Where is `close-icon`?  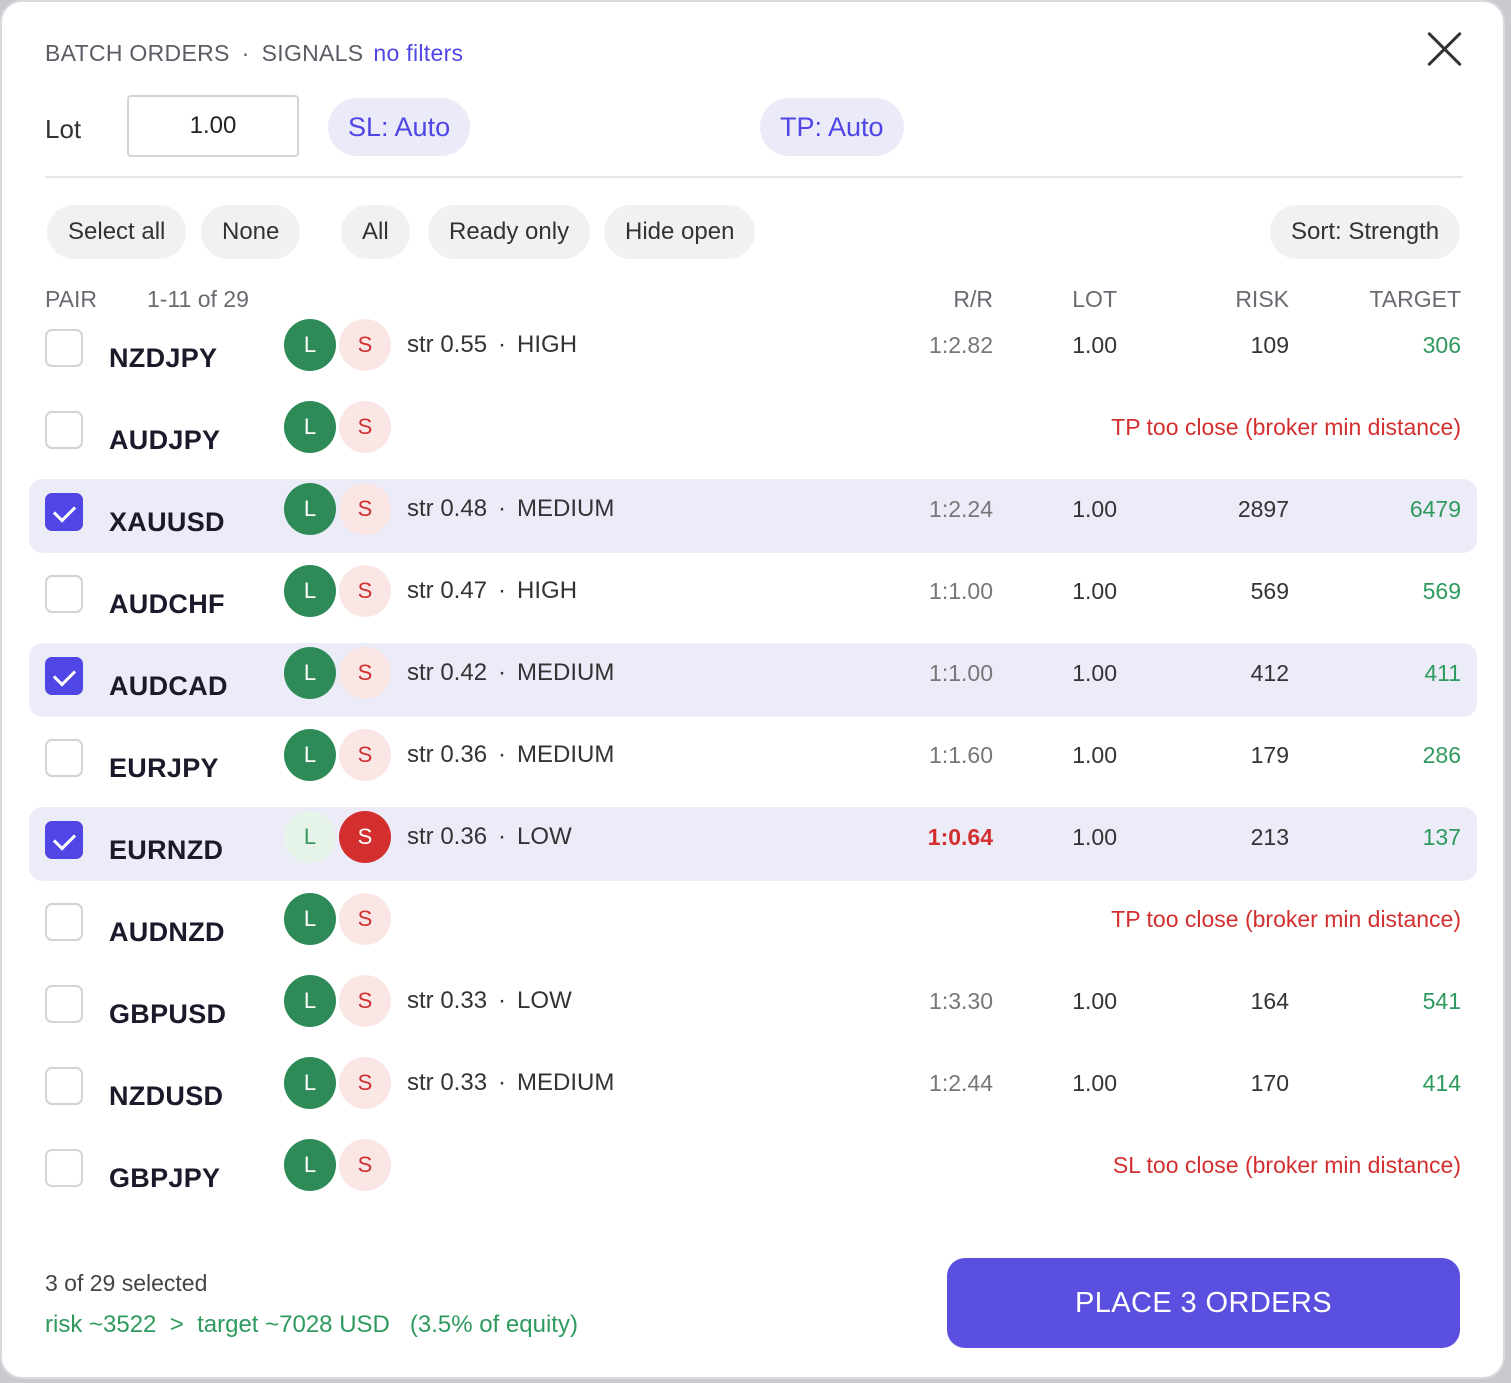
close-icon is located at coordinates (1445, 49).